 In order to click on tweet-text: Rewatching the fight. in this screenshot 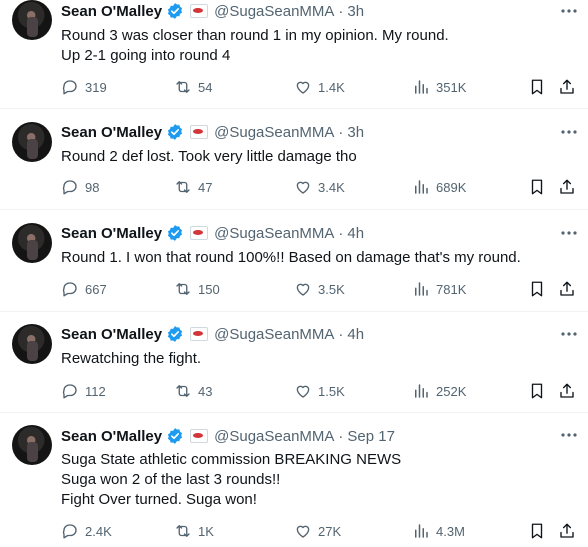, I will do `click(131, 359)`.